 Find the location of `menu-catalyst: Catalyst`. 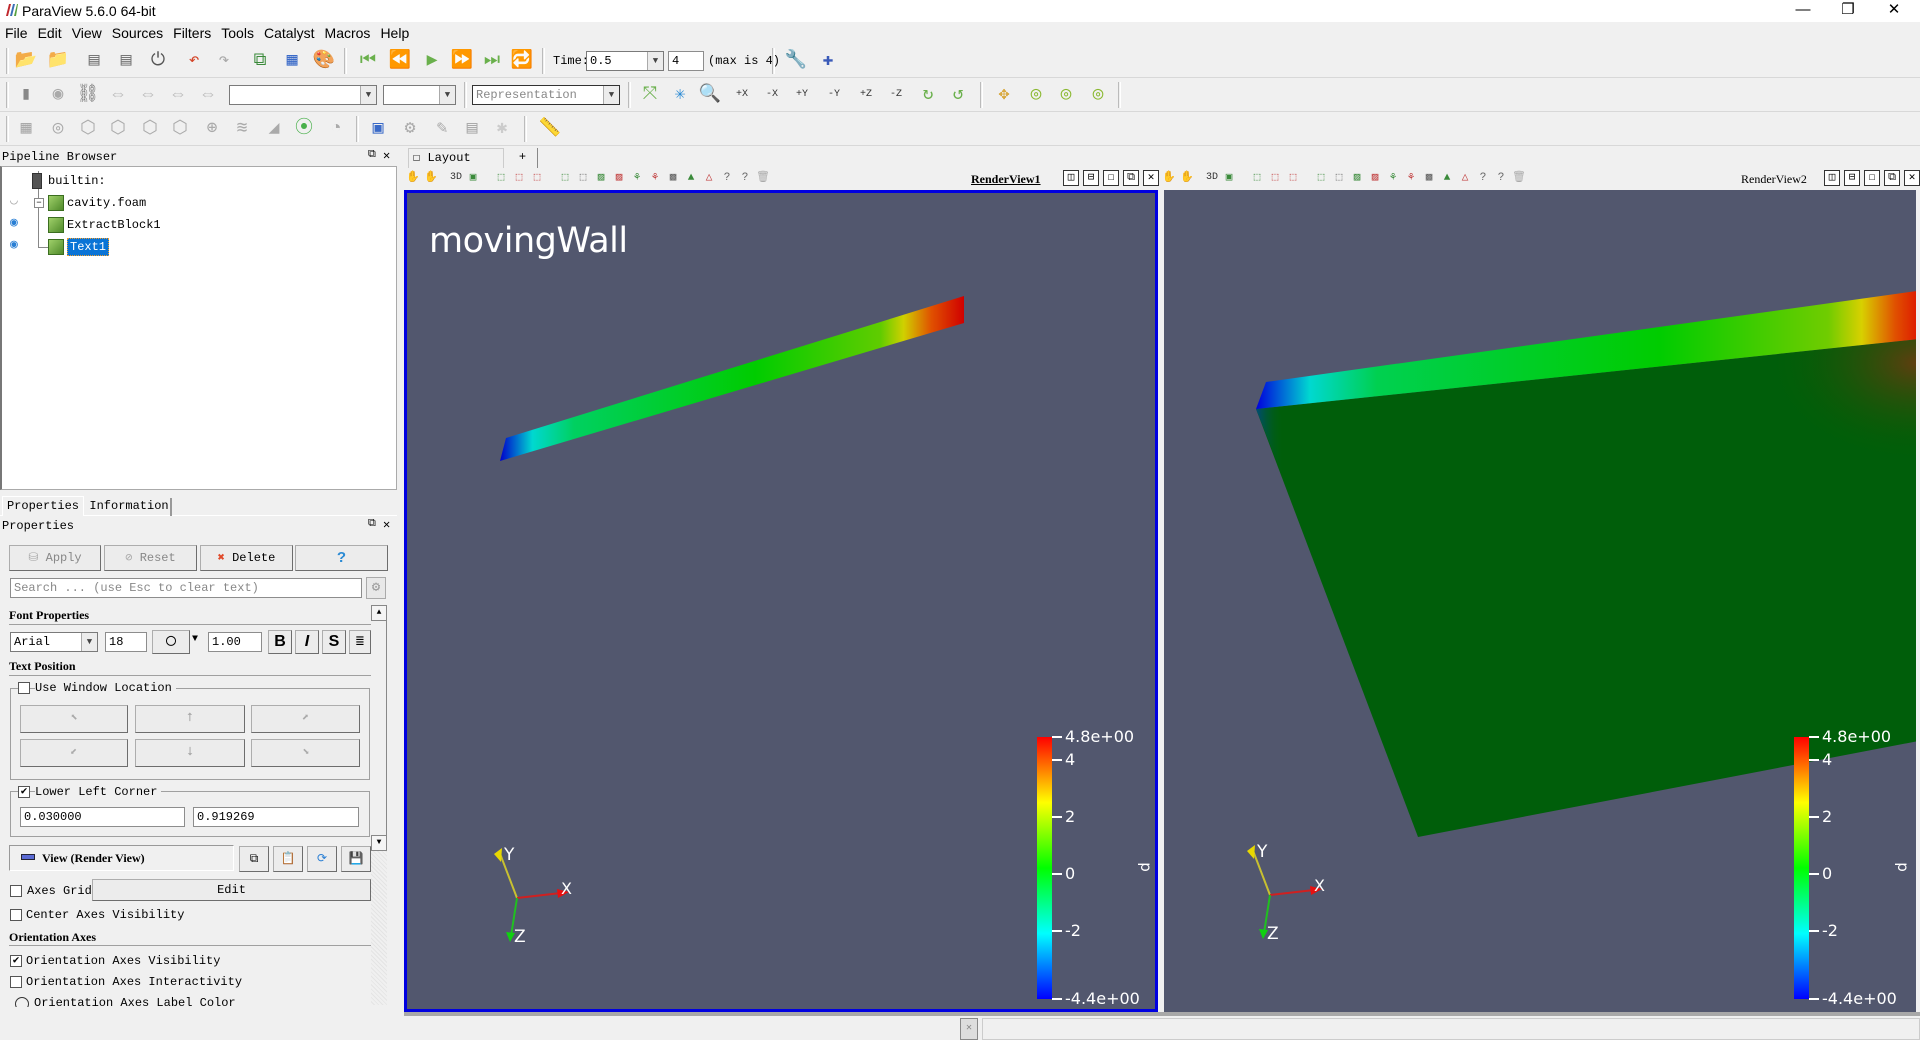

menu-catalyst: Catalyst is located at coordinates (289, 31).